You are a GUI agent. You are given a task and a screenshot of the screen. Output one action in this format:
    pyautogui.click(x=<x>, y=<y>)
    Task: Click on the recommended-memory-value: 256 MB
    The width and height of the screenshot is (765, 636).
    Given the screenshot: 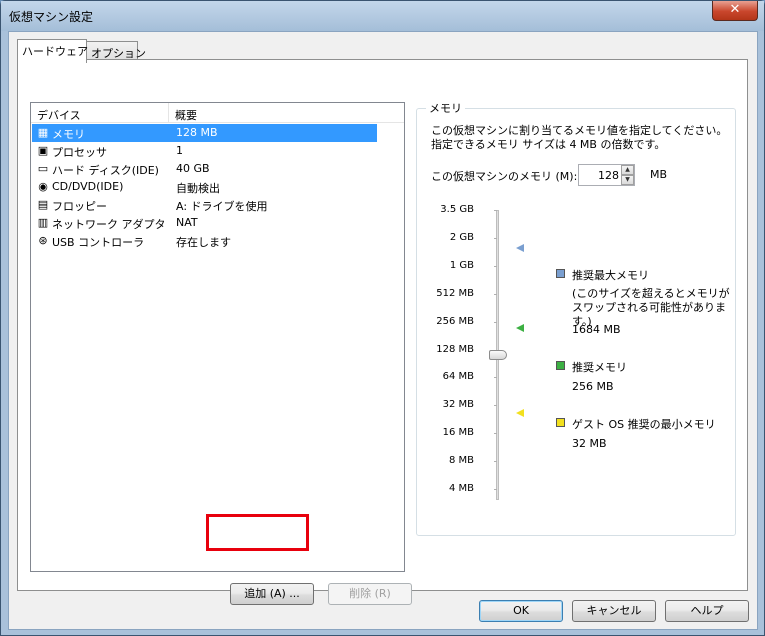 What is the action you would take?
    pyautogui.click(x=593, y=386)
    